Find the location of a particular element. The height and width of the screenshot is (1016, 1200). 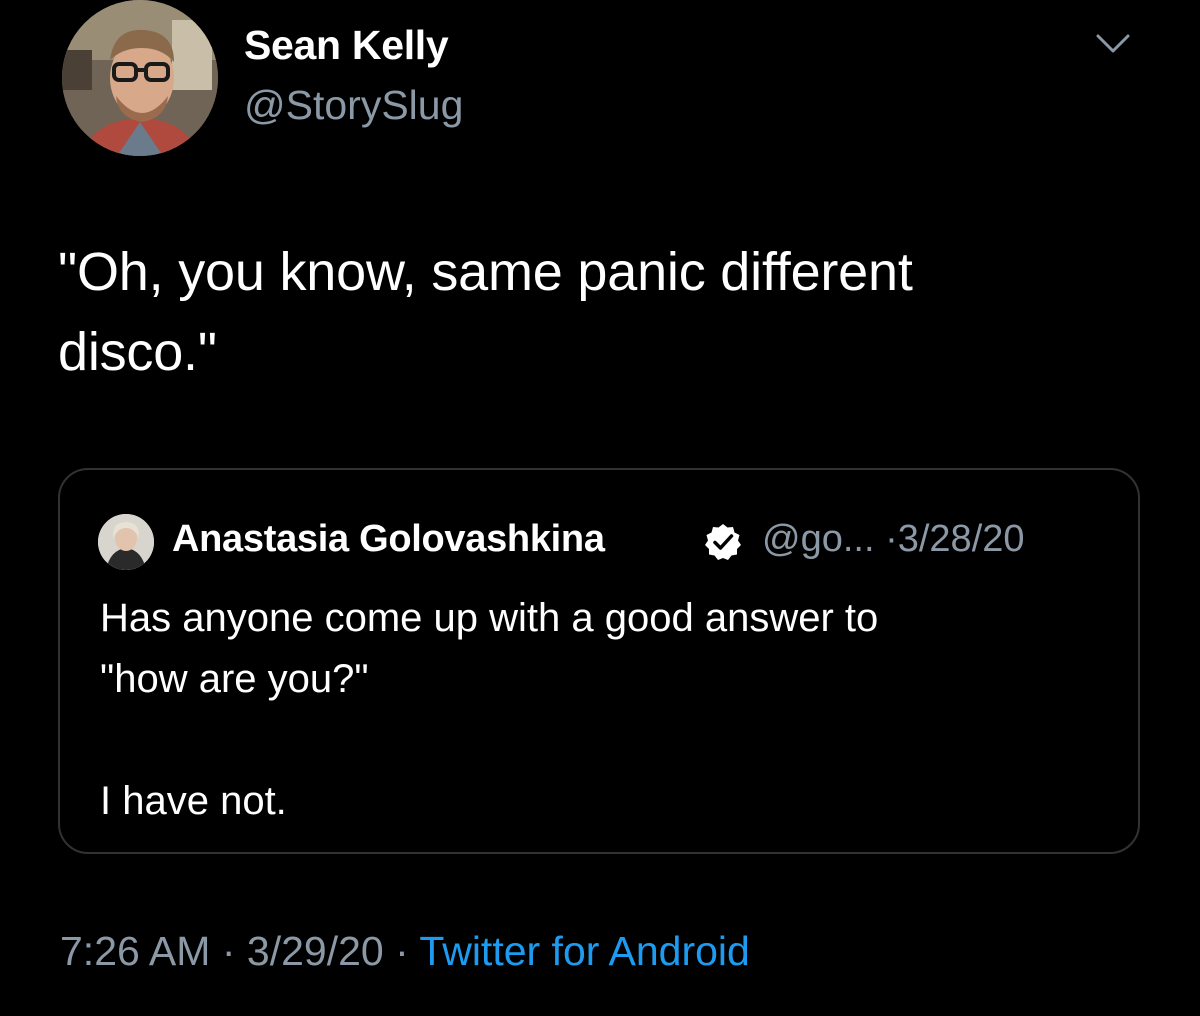

verified-badge-icon is located at coordinates (723, 542).